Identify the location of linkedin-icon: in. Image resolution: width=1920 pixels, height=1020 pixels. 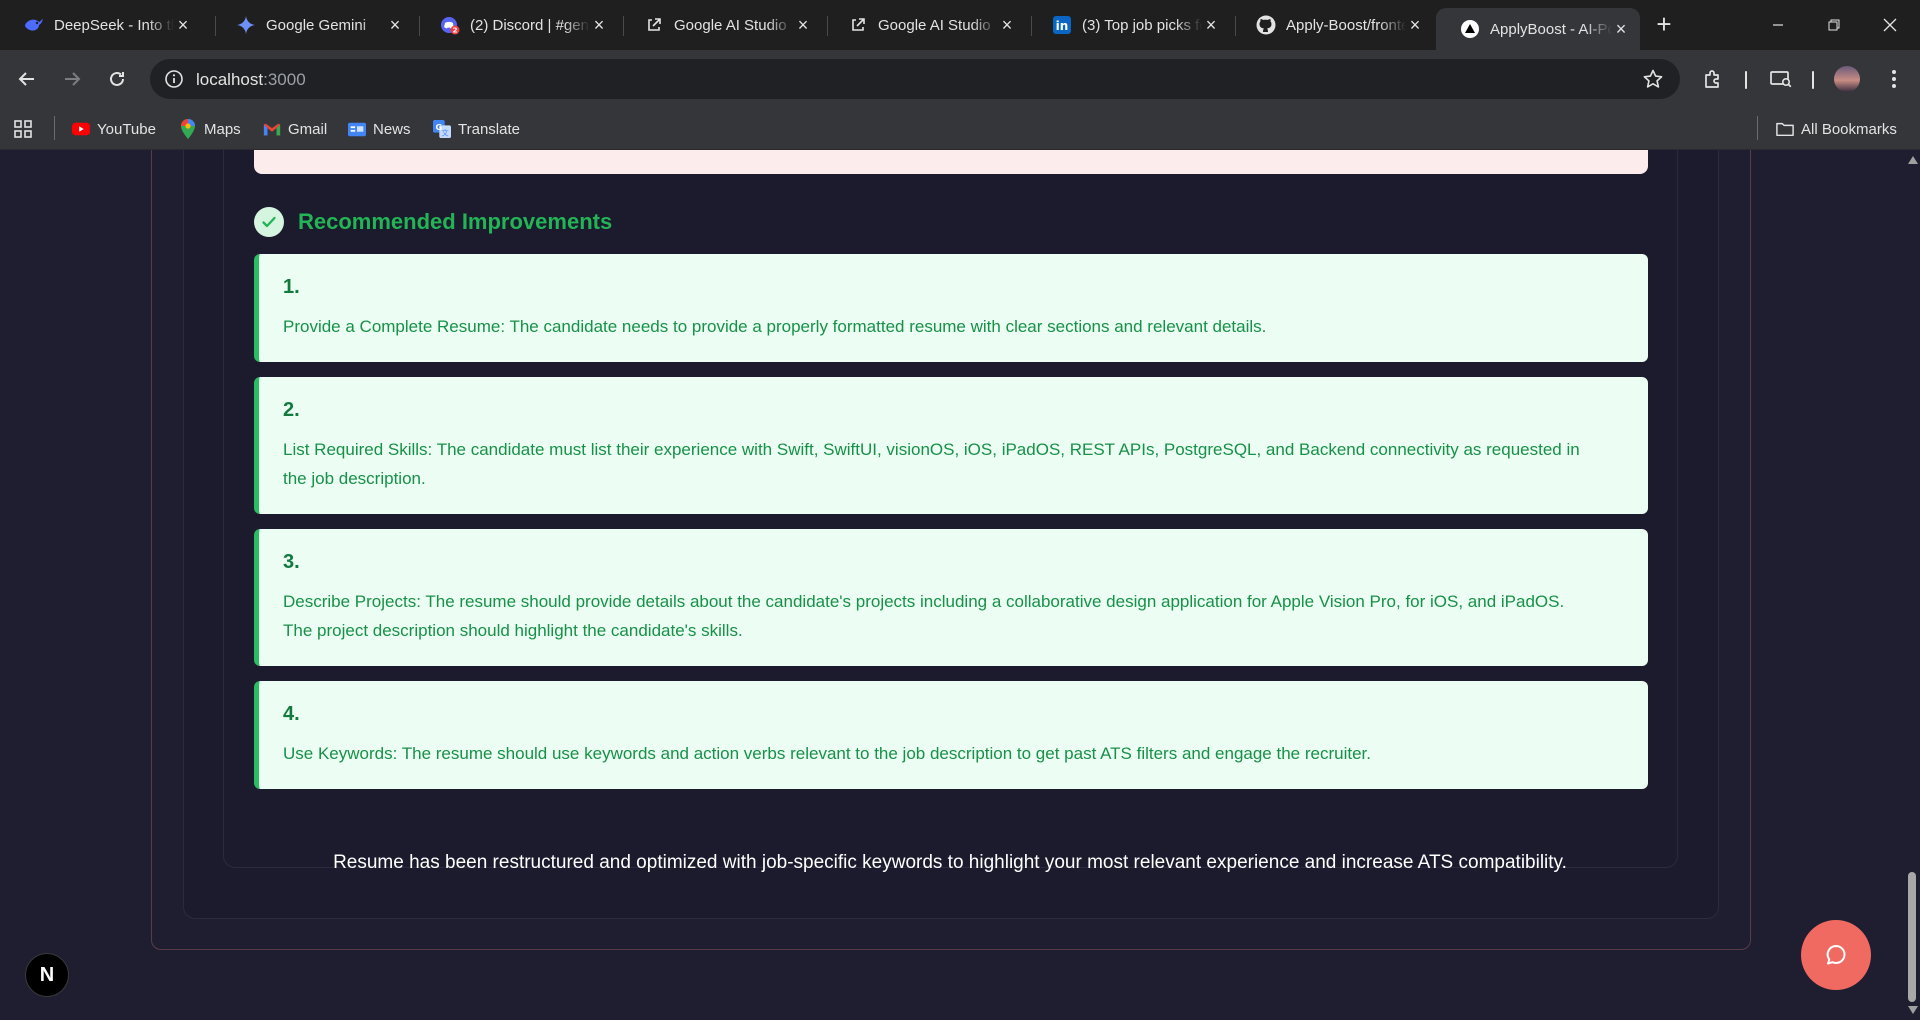
(1062, 25).